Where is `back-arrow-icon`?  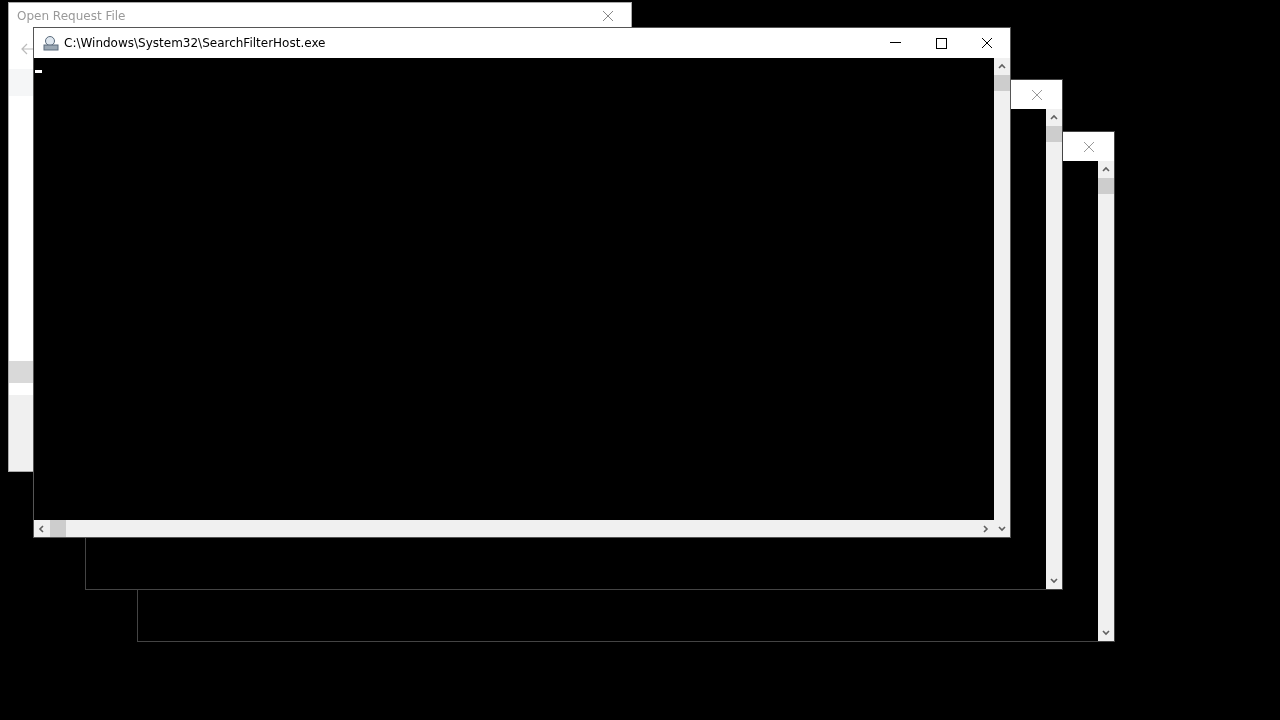 back-arrow-icon is located at coordinates (28, 49).